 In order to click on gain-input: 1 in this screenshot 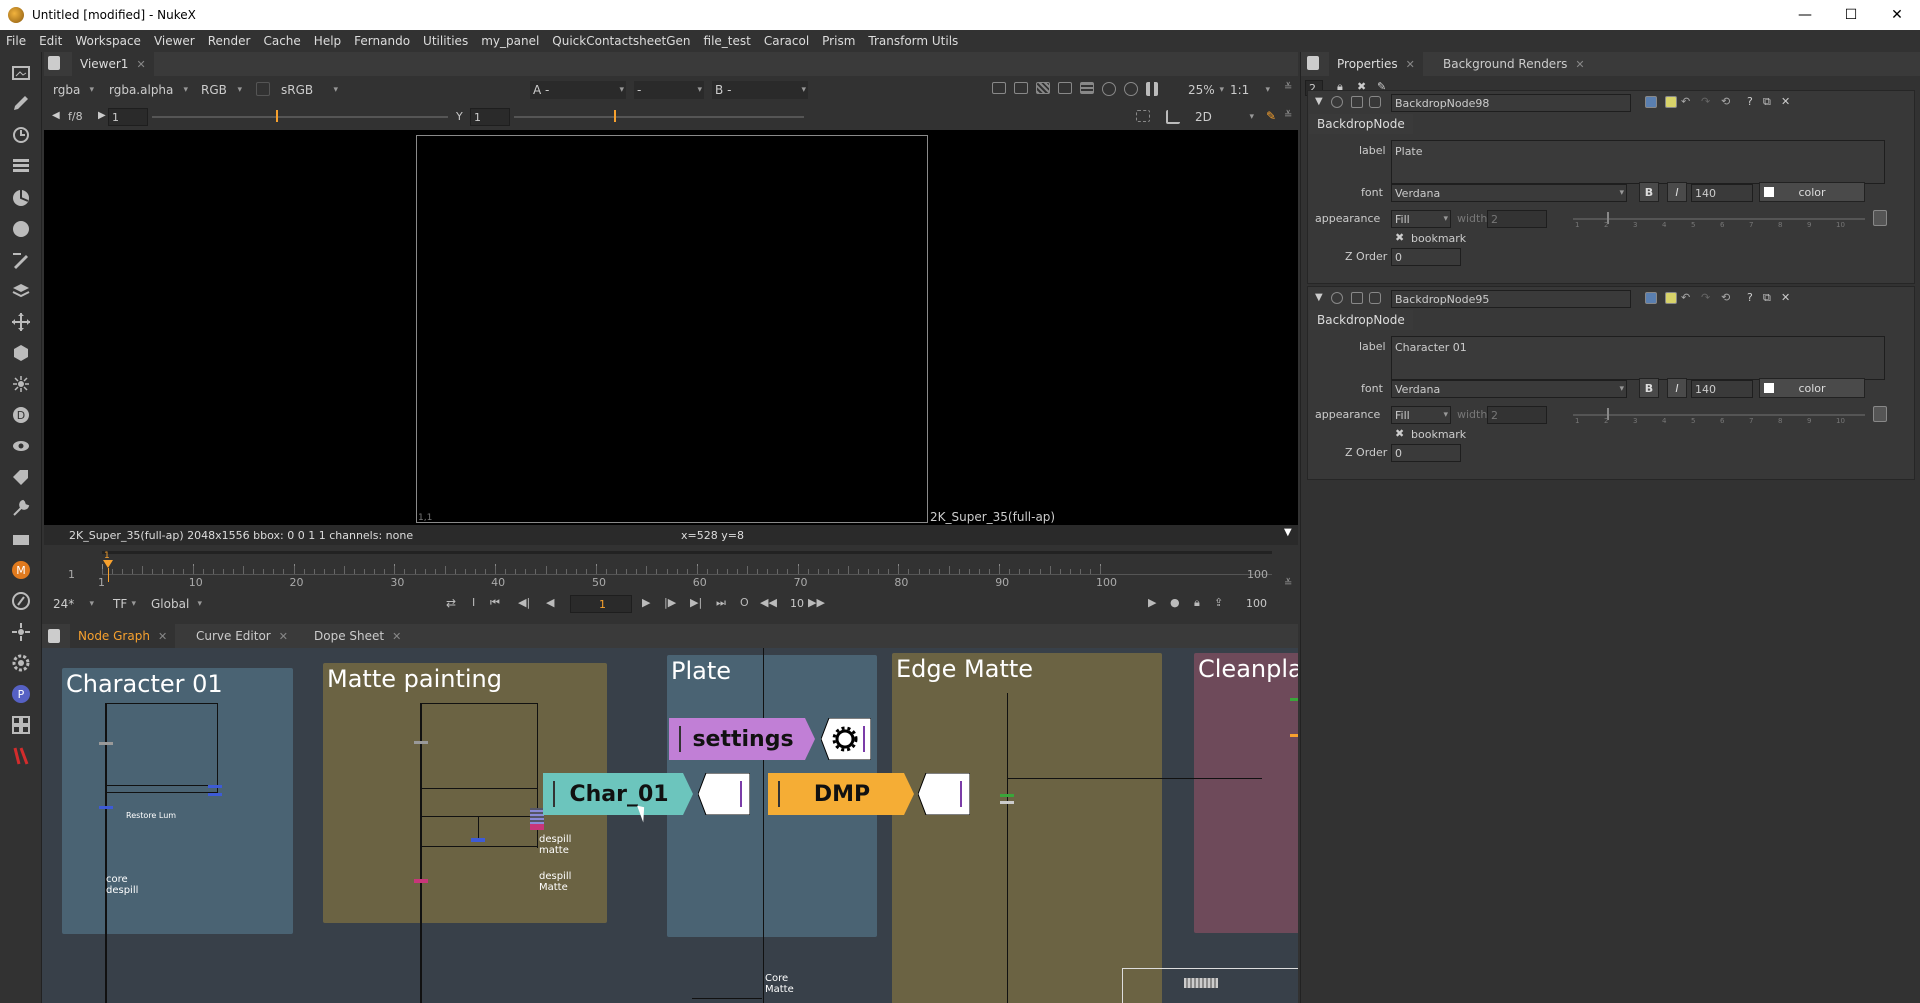, I will do `click(128, 117)`.